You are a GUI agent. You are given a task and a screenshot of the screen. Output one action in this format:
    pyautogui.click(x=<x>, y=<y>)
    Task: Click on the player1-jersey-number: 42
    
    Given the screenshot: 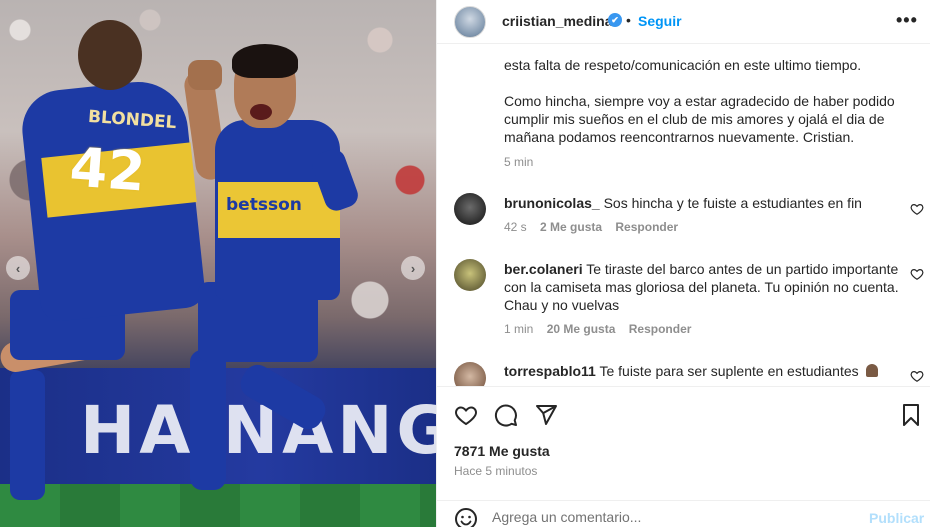 What is the action you would take?
    pyautogui.click(x=107, y=169)
    